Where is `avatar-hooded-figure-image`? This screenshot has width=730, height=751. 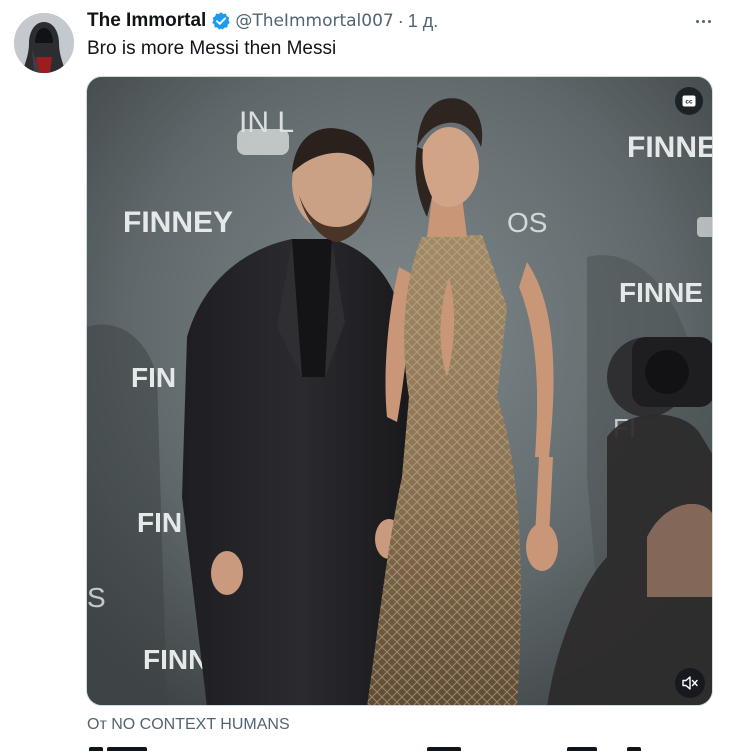
avatar-hooded-figure-image is located at coordinates (44, 43).